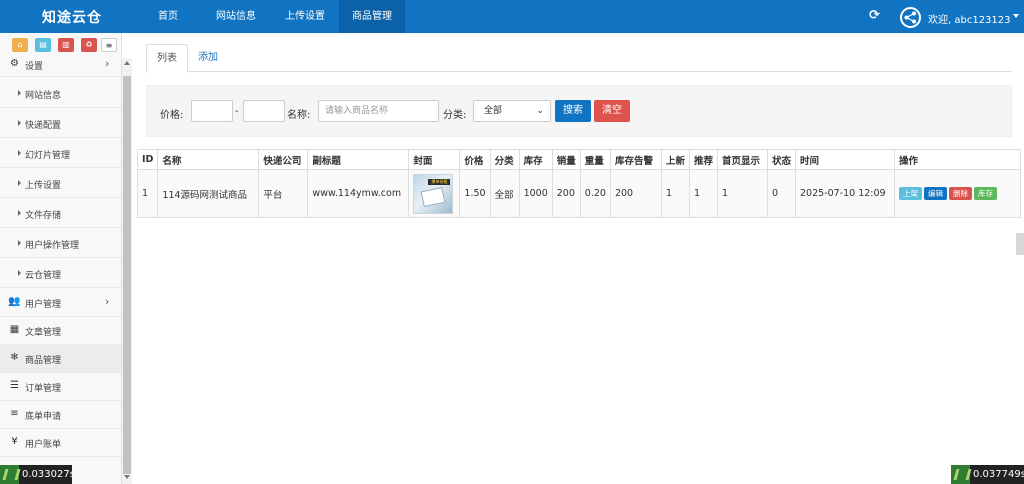 The height and width of the screenshot is (484, 1024). What do you see at coordinates (612, 111) in the screenshot?
I see `clear-button: 清空` at bounding box center [612, 111].